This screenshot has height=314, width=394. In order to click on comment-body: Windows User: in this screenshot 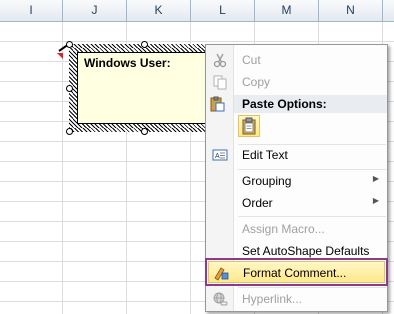, I will do `click(145, 88)`.